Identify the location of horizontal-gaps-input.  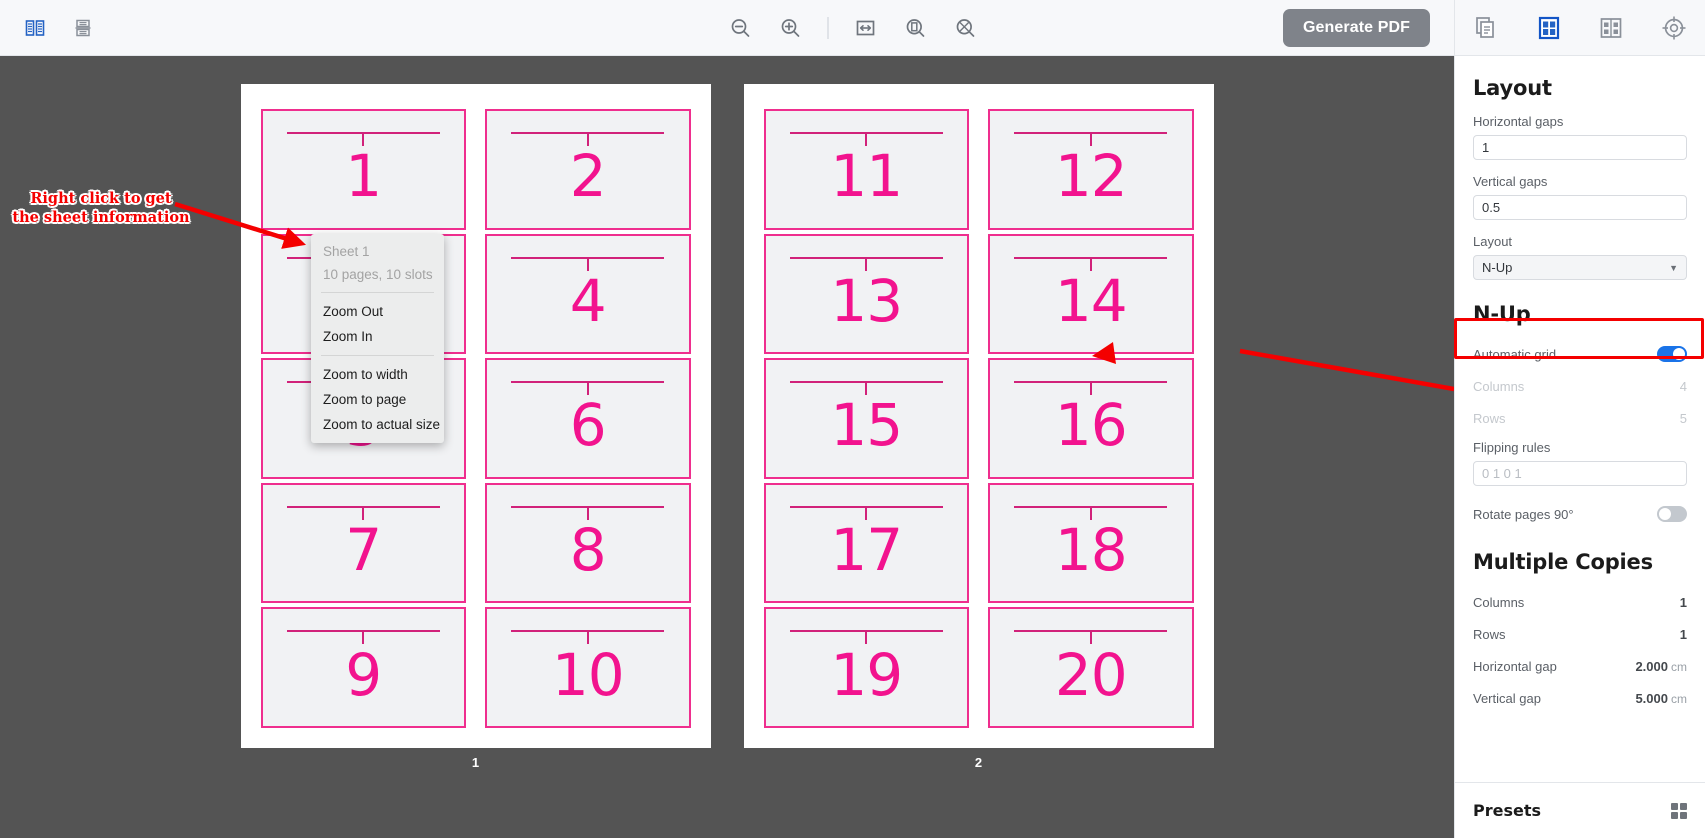
(1580, 147).